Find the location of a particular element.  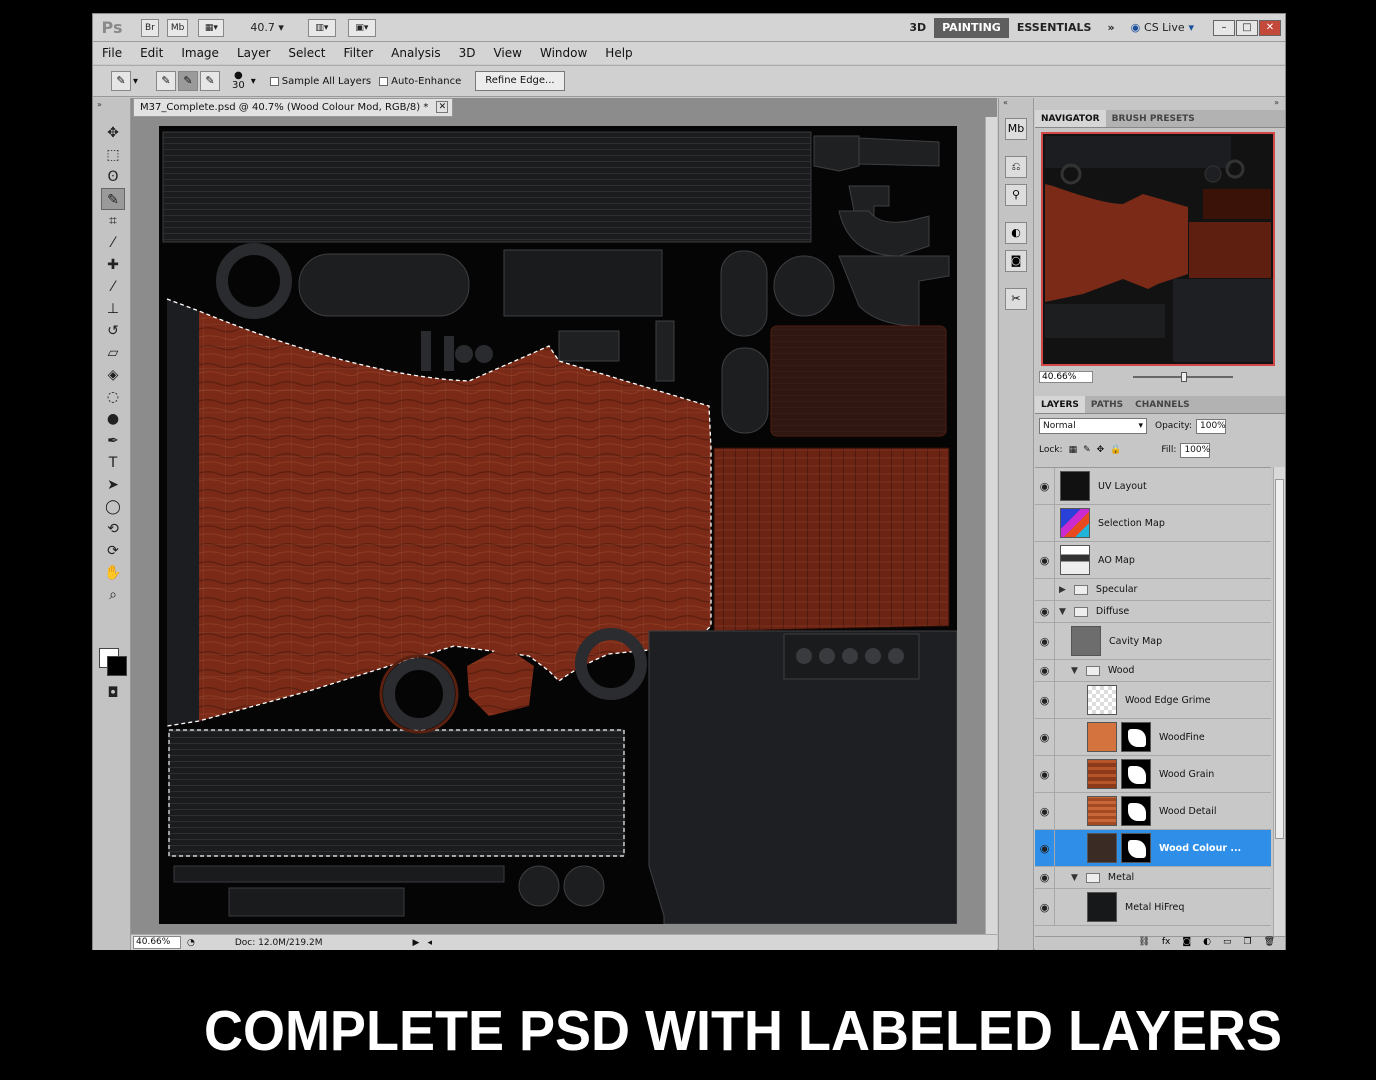

quick-mask-icon: ◘ is located at coordinates (113, 693).